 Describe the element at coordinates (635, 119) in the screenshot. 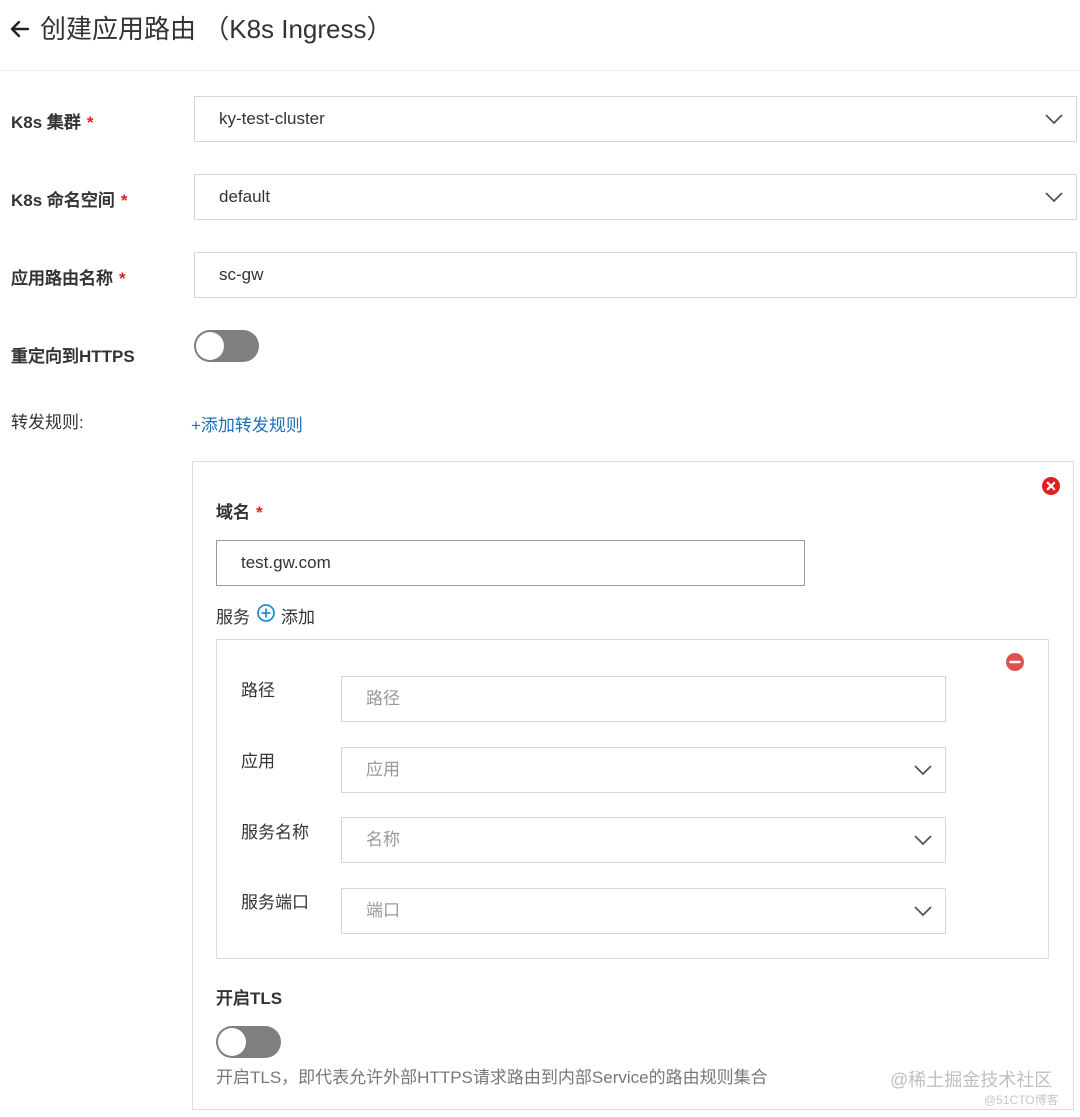

I see `cluster-select: ky-test-cluster` at that location.